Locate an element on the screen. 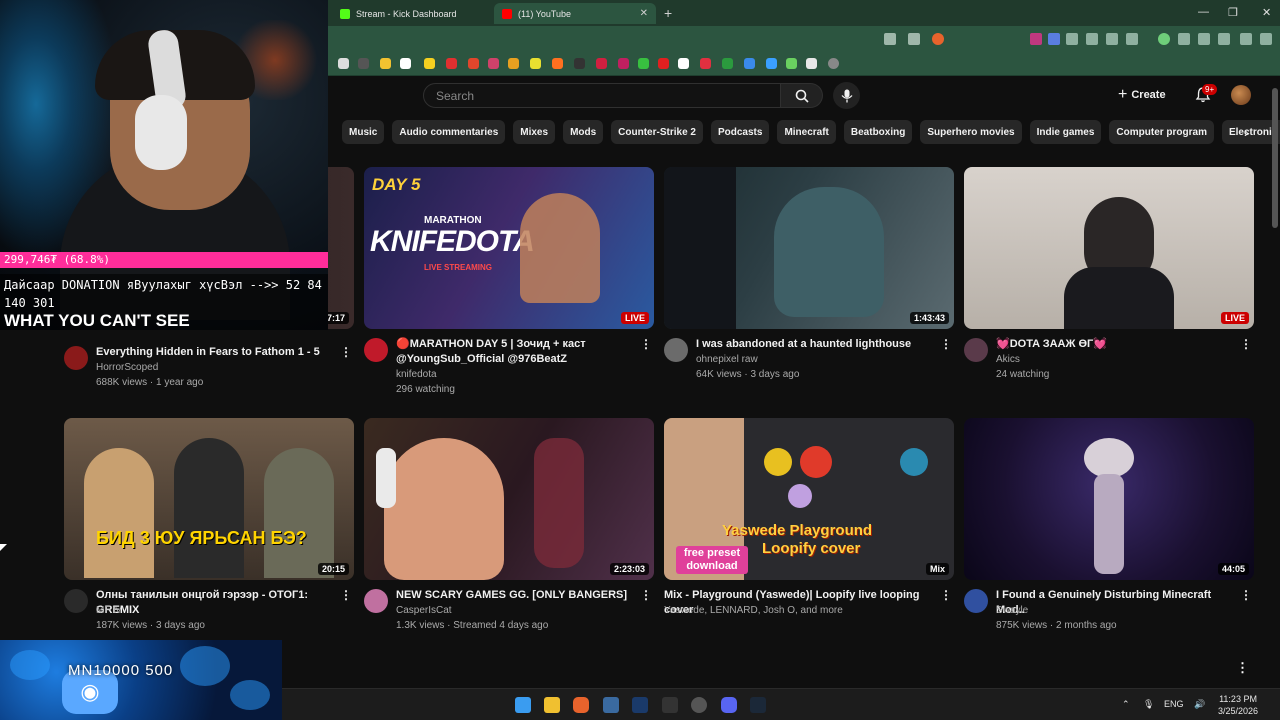  chip-music: Music is located at coordinates (363, 132).